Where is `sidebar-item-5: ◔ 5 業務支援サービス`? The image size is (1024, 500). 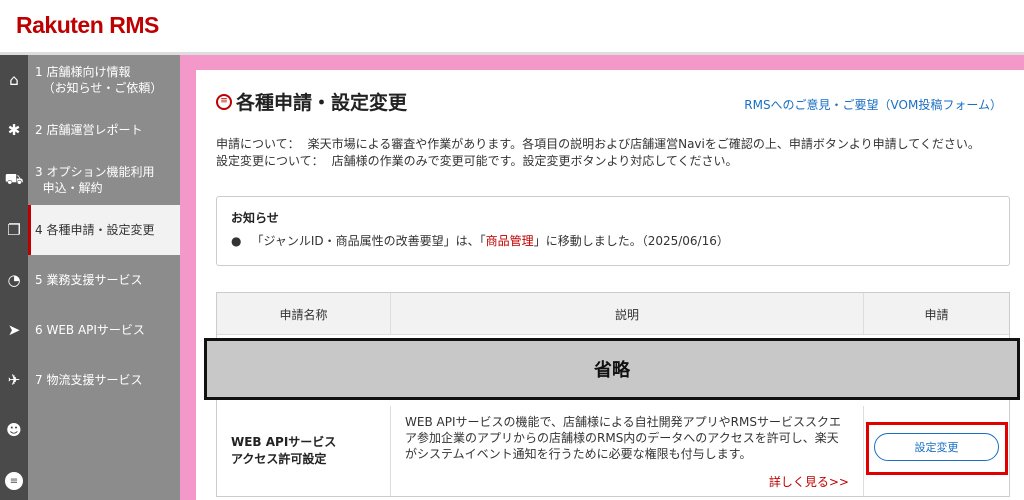 sidebar-item-5: ◔ 5 業務支援サービス is located at coordinates (90, 280).